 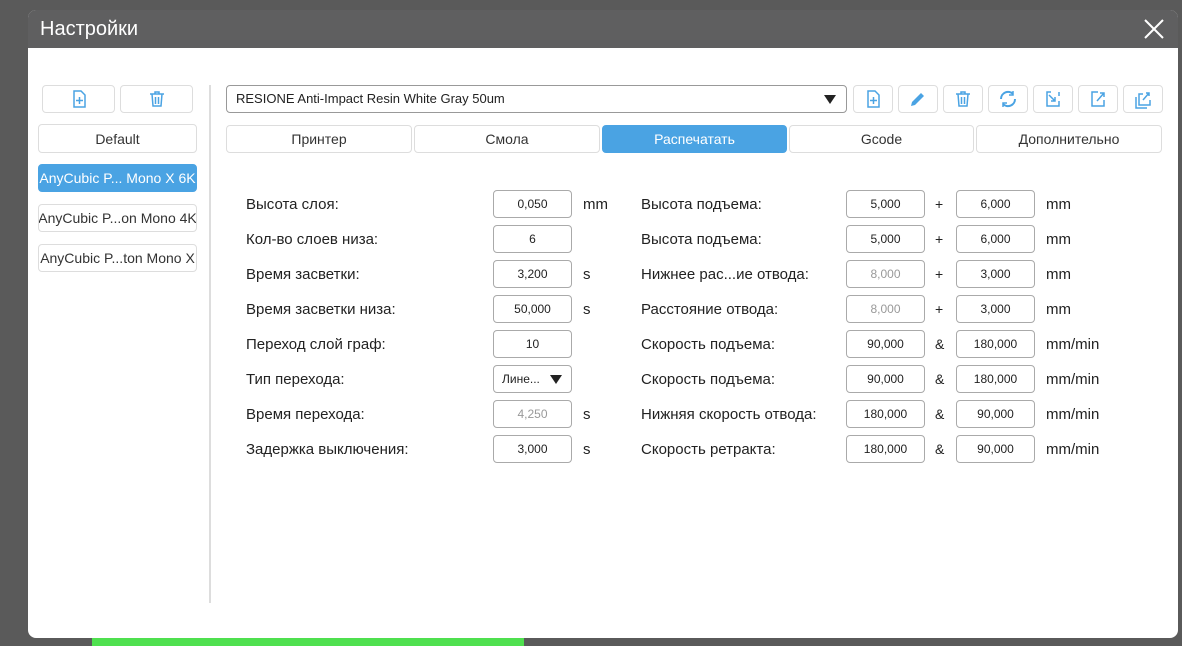 I want to click on field-label: Время засветки низа:, so click(x=321, y=309).